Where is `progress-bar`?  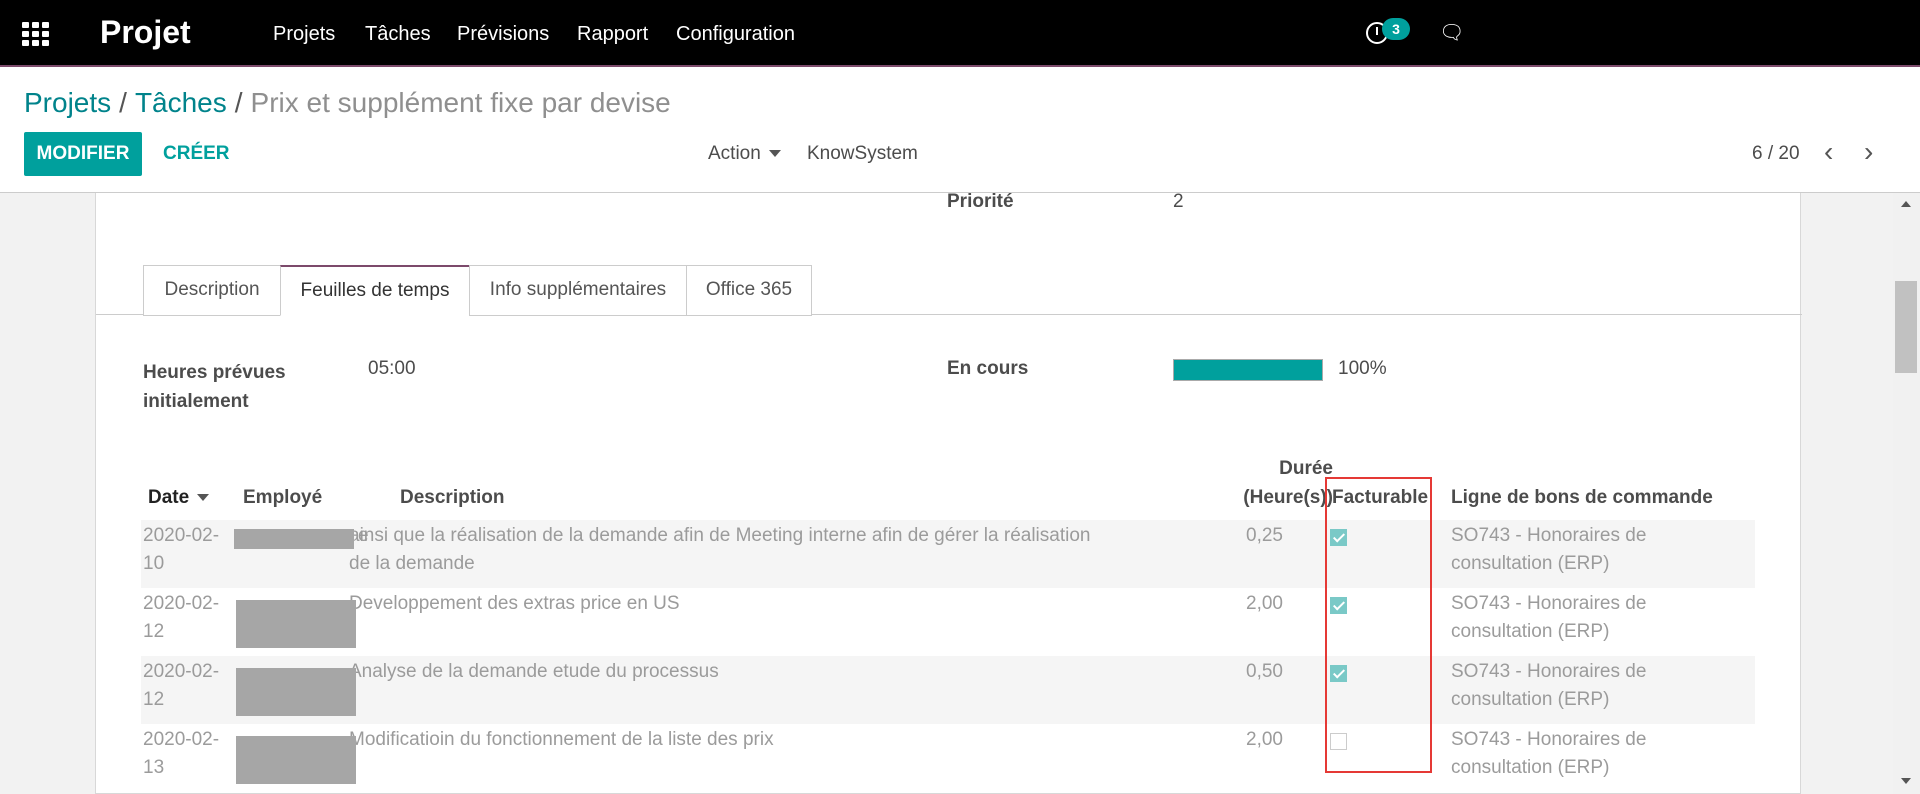 progress-bar is located at coordinates (1248, 370).